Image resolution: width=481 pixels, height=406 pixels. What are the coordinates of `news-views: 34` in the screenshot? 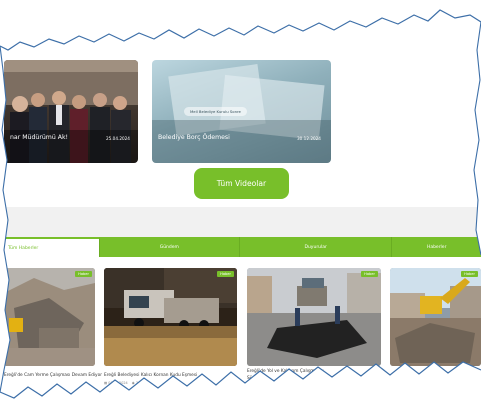 It's located at (138, 383).